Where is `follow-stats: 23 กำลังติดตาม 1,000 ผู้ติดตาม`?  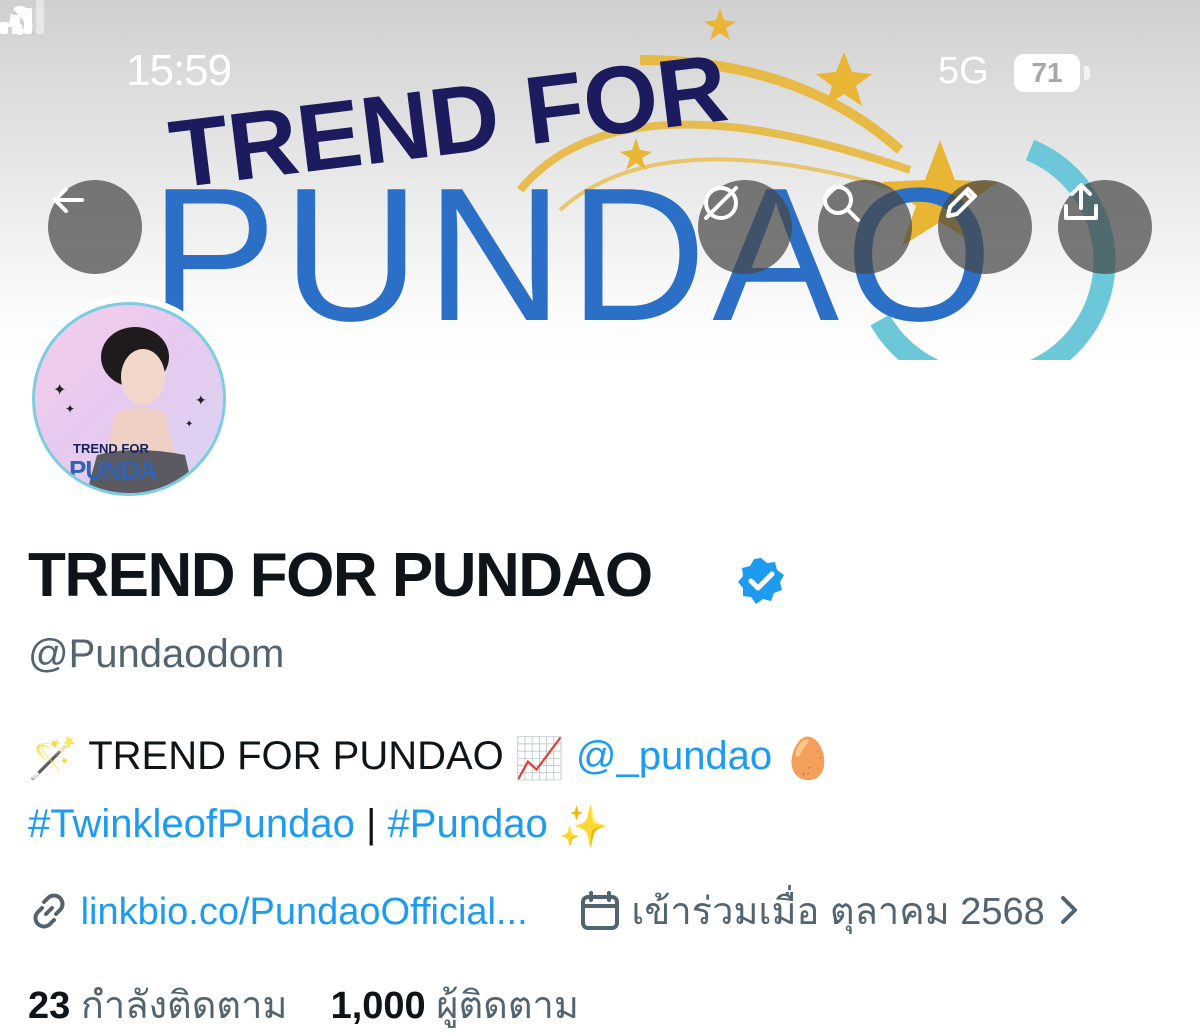
follow-stats: 23 กำลังติดตาม 1,000 ผู้ติดตาม is located at coordinates (303, 1004).